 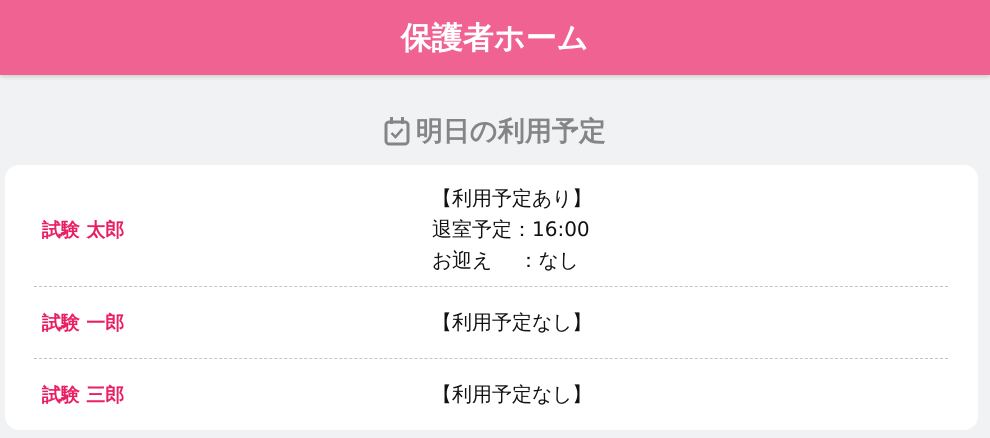 I want to click on page-title: 保護者ホーム, so click(x=495, y=38).